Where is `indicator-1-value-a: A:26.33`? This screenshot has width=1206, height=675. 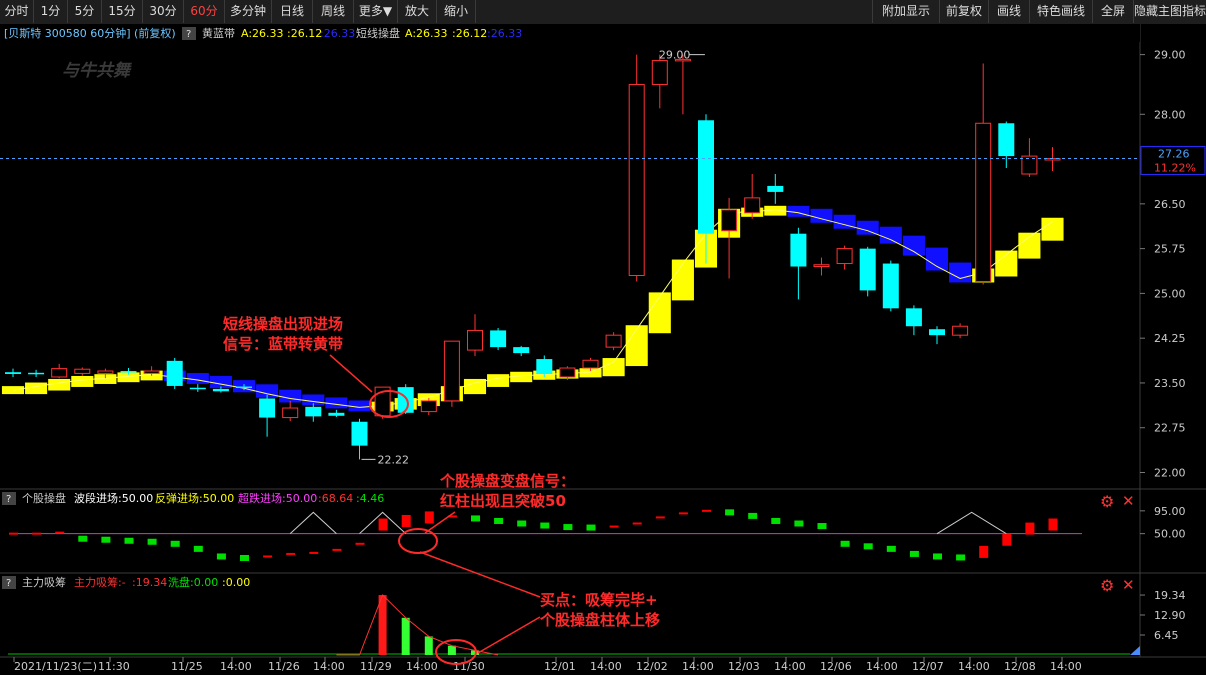
indicator-1-value-a: A:26.33 is located at coordinates (262, 33).